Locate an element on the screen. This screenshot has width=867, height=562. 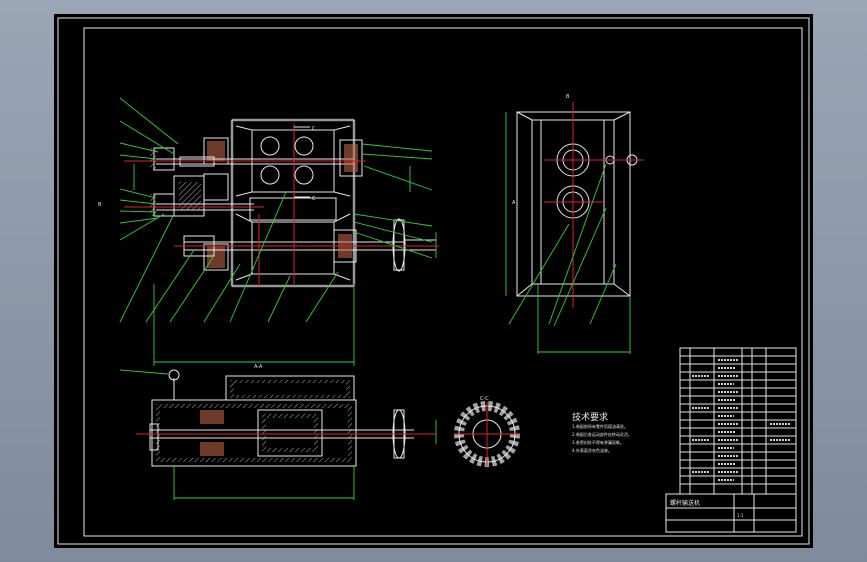
section-cc-label: C-C is located at coordinates (484, 399).